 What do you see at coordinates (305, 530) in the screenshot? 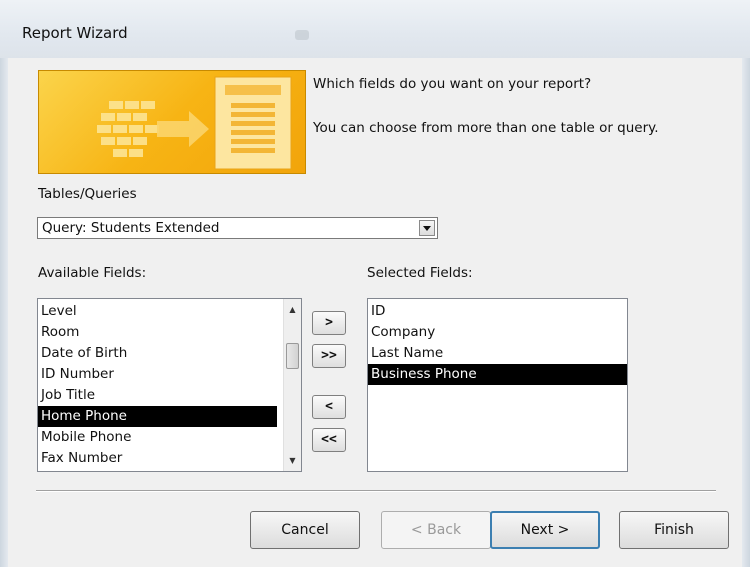
I see `cancel-button: Cancel` at bounding box center [305, 530].